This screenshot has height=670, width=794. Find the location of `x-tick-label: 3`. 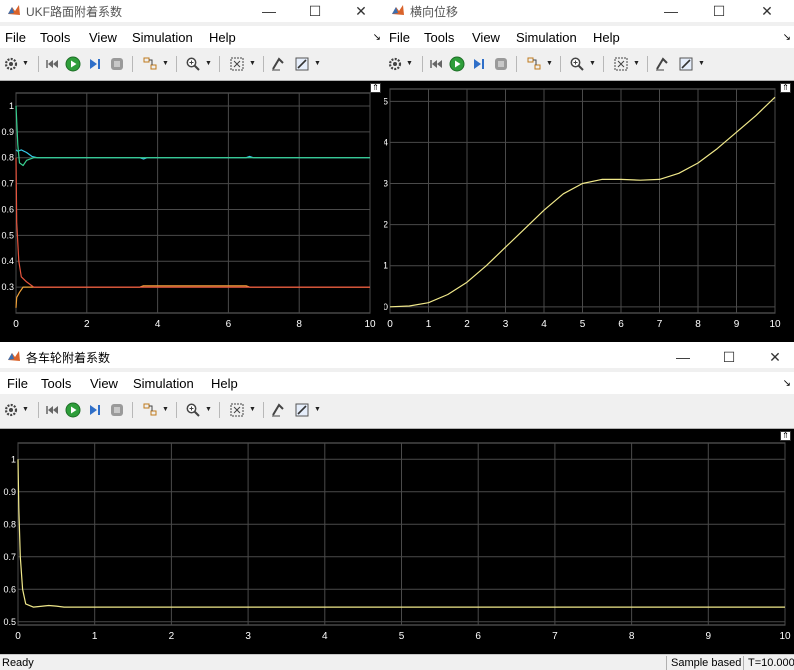

x-tick-label: 3 is located at coordinates (248, 636).